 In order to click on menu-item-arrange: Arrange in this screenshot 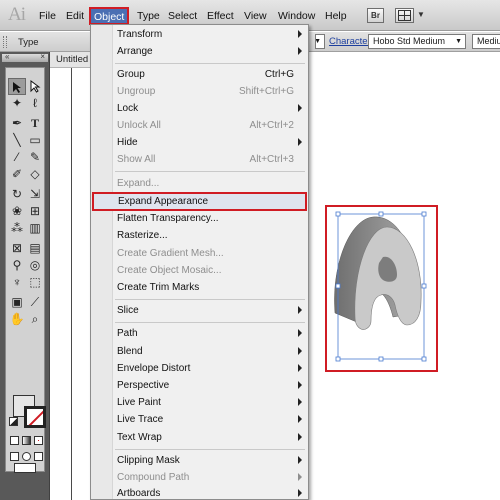, I will do `click(199, 51)`.